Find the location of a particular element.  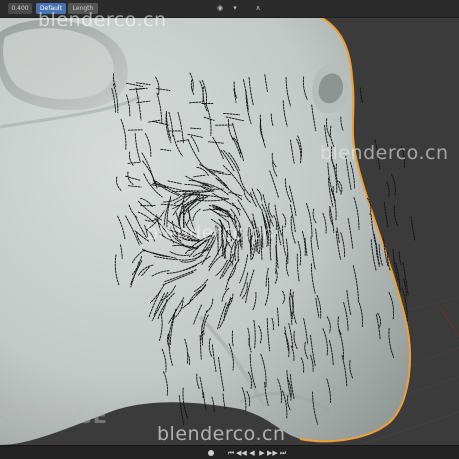

play-button: ▶ is located at coordinates (262, 453).